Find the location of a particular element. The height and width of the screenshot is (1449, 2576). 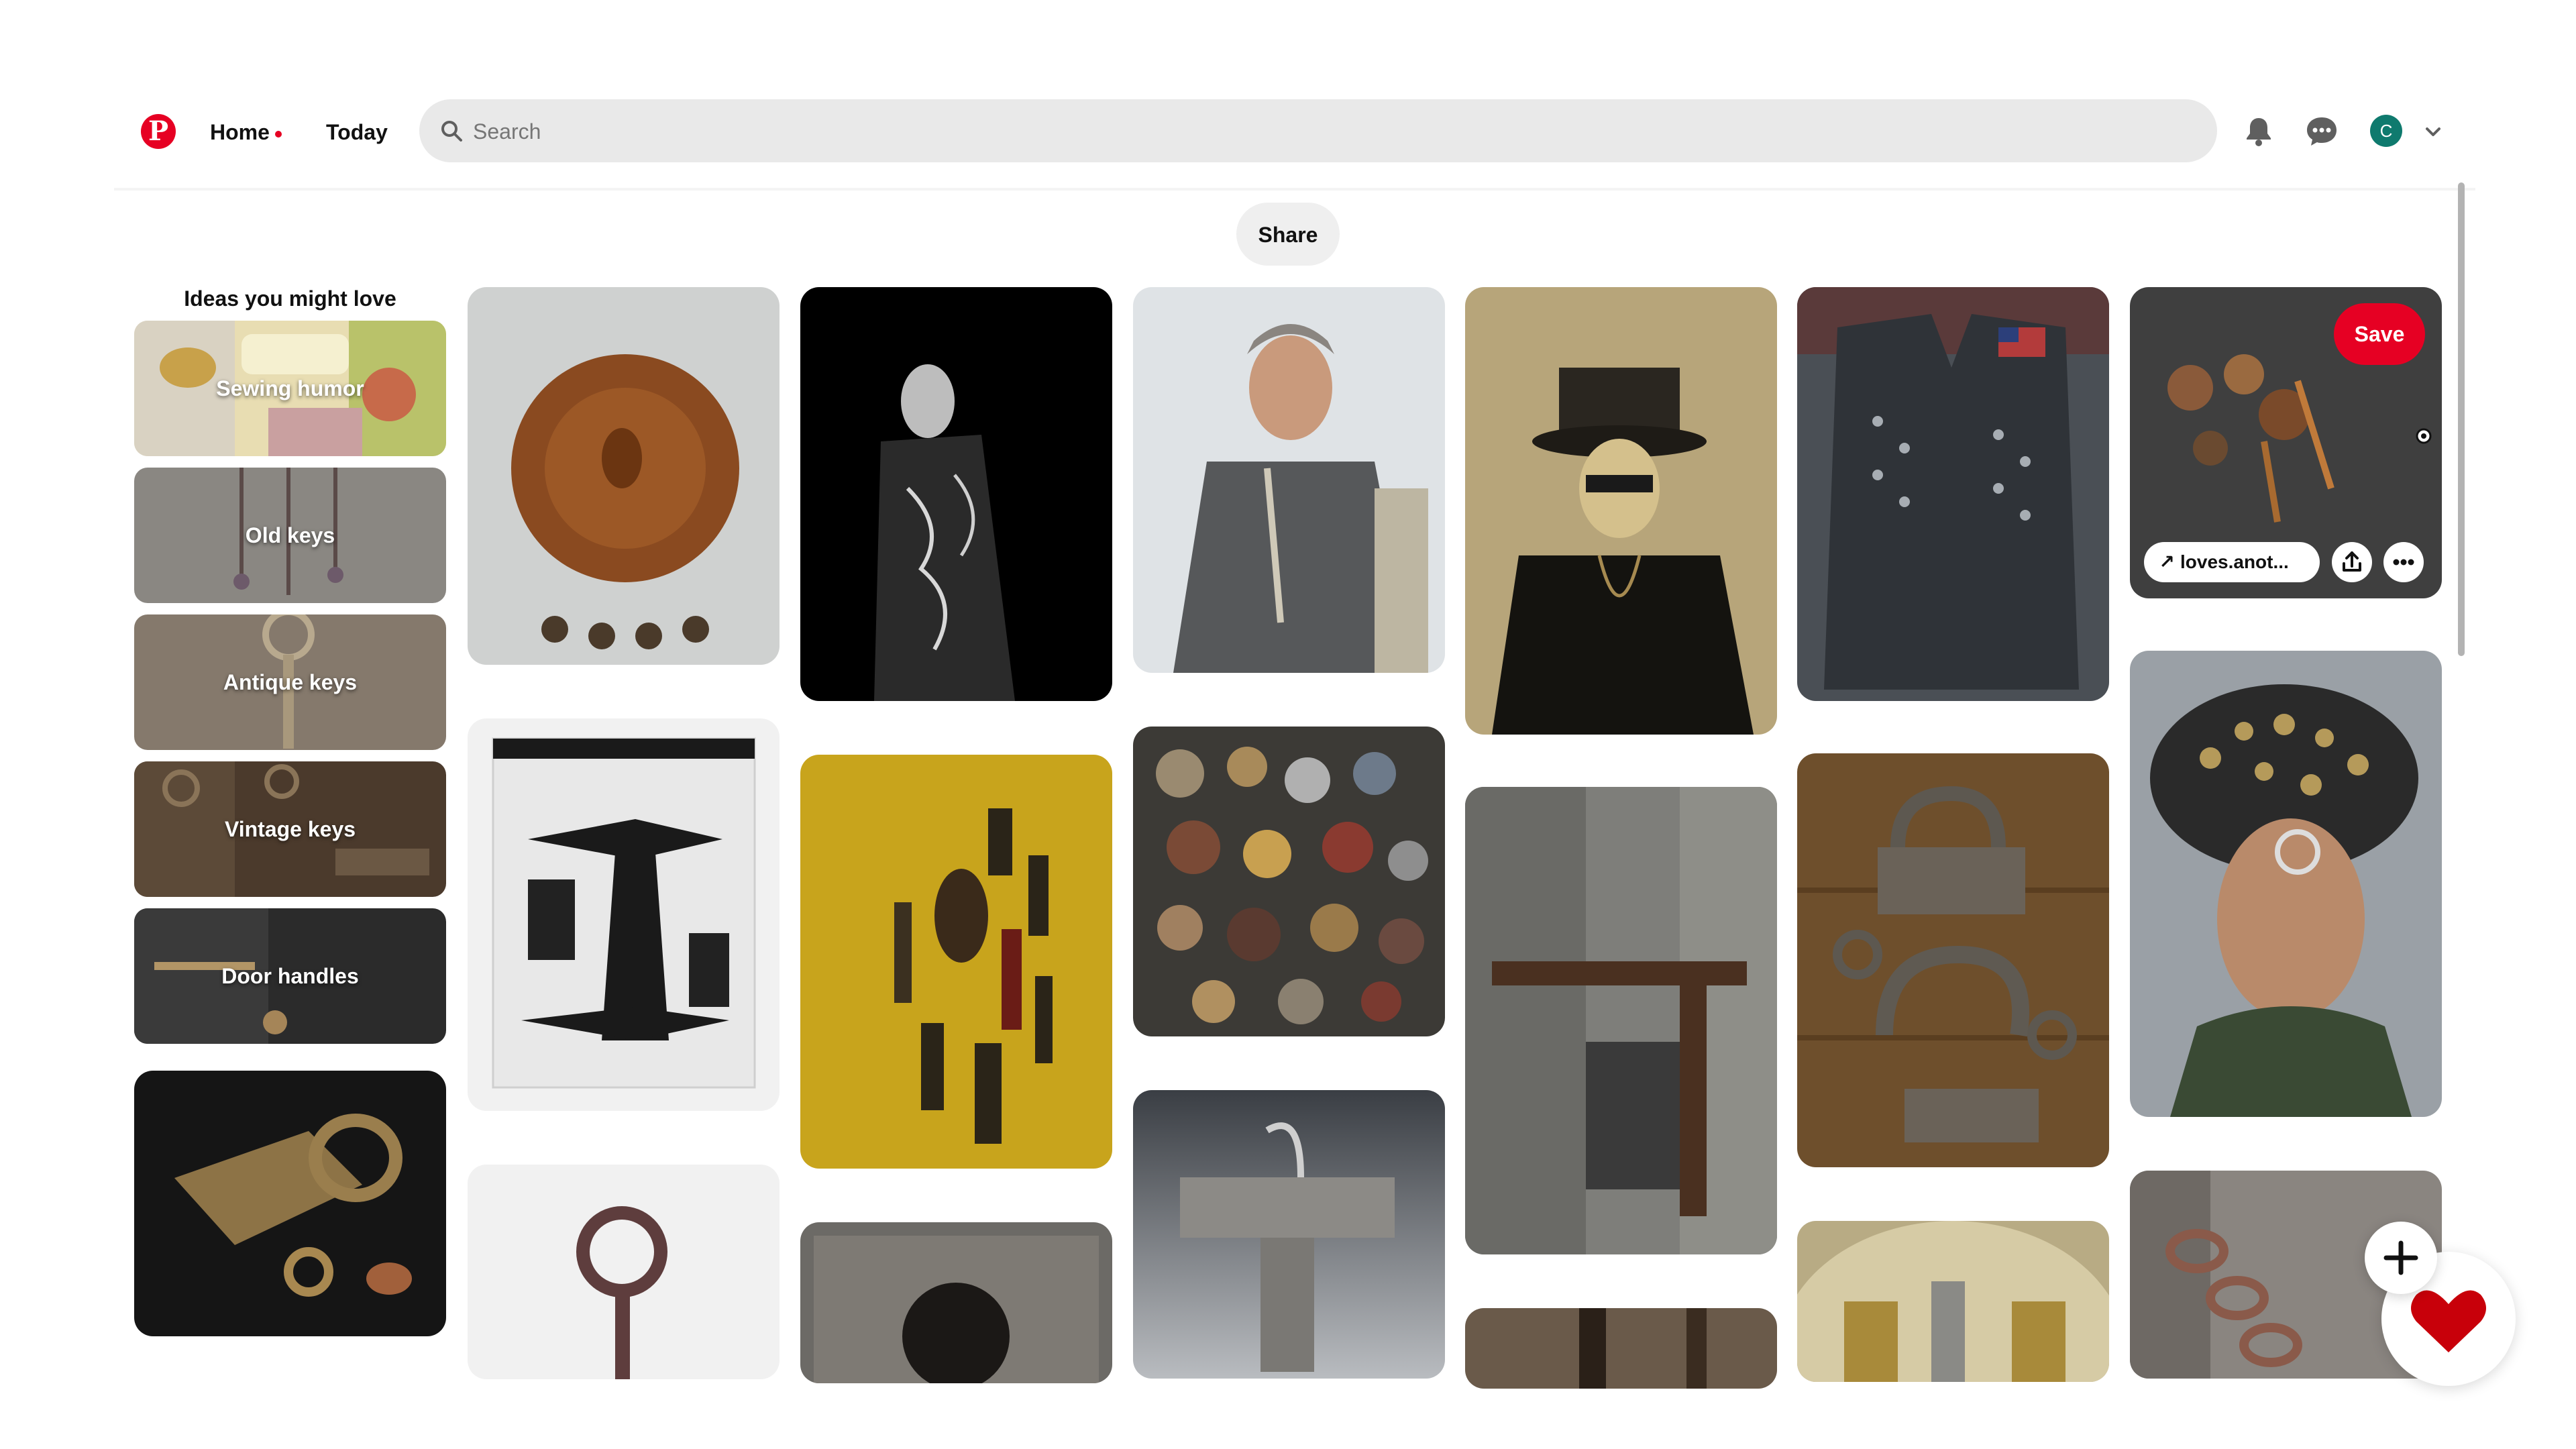

pin-brass-padlock is located at coordinates (290, 1203).